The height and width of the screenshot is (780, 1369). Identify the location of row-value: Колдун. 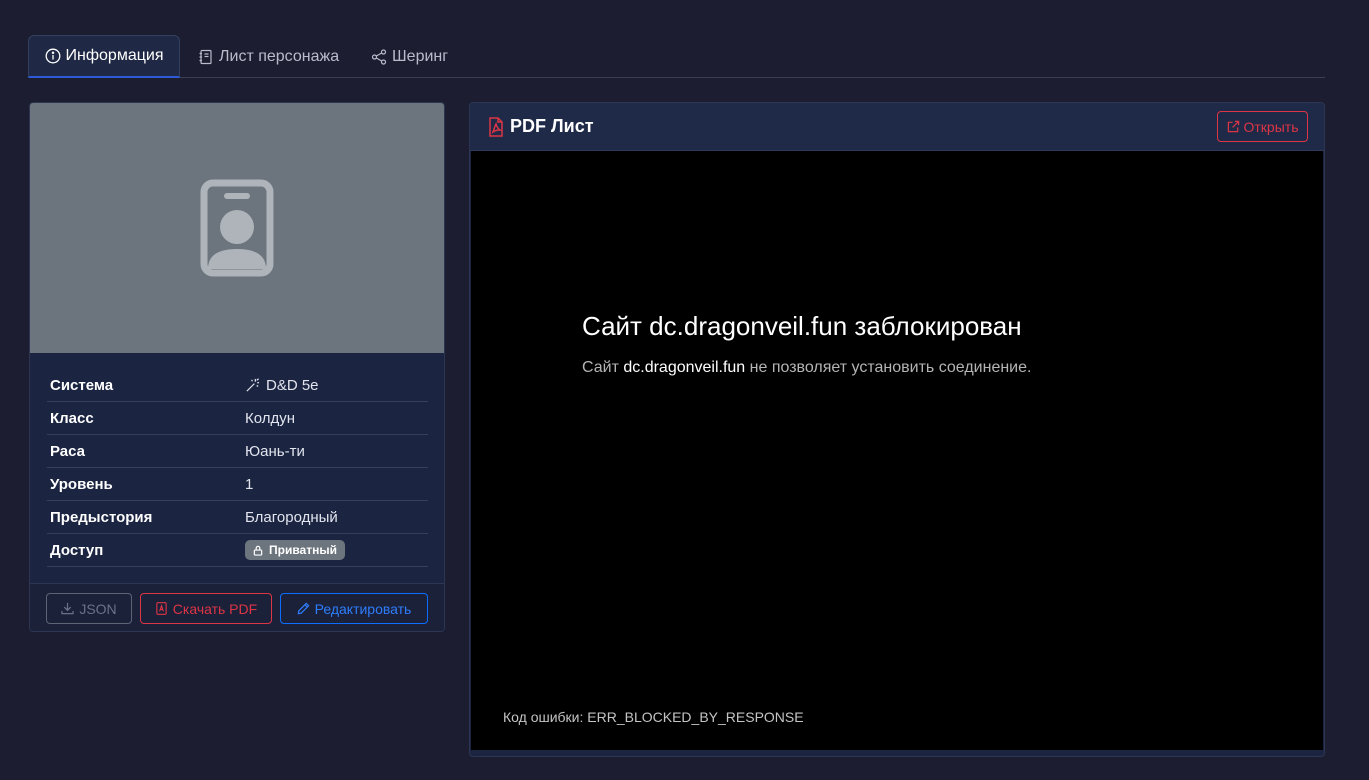
(270, 418).